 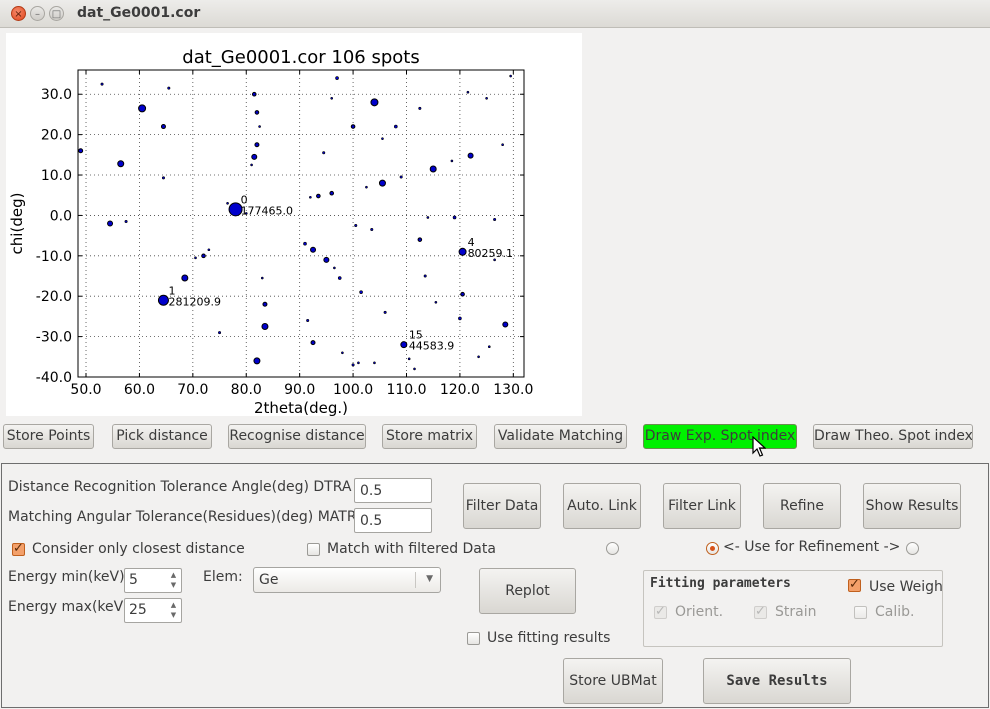 I want to click on filter-link-button: Filter Link, so click(x=702, y=506).